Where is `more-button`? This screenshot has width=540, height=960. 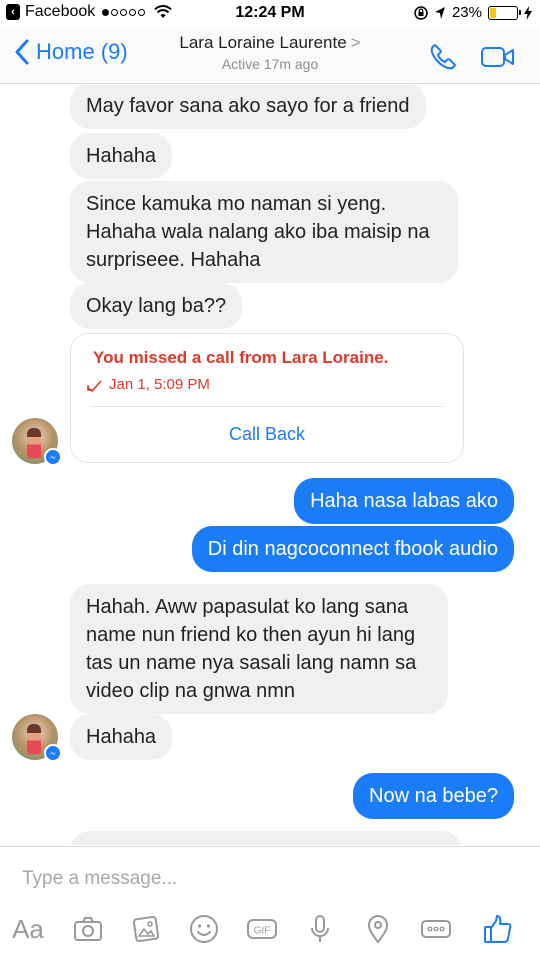
more-button is located at coordinates (436, 929).